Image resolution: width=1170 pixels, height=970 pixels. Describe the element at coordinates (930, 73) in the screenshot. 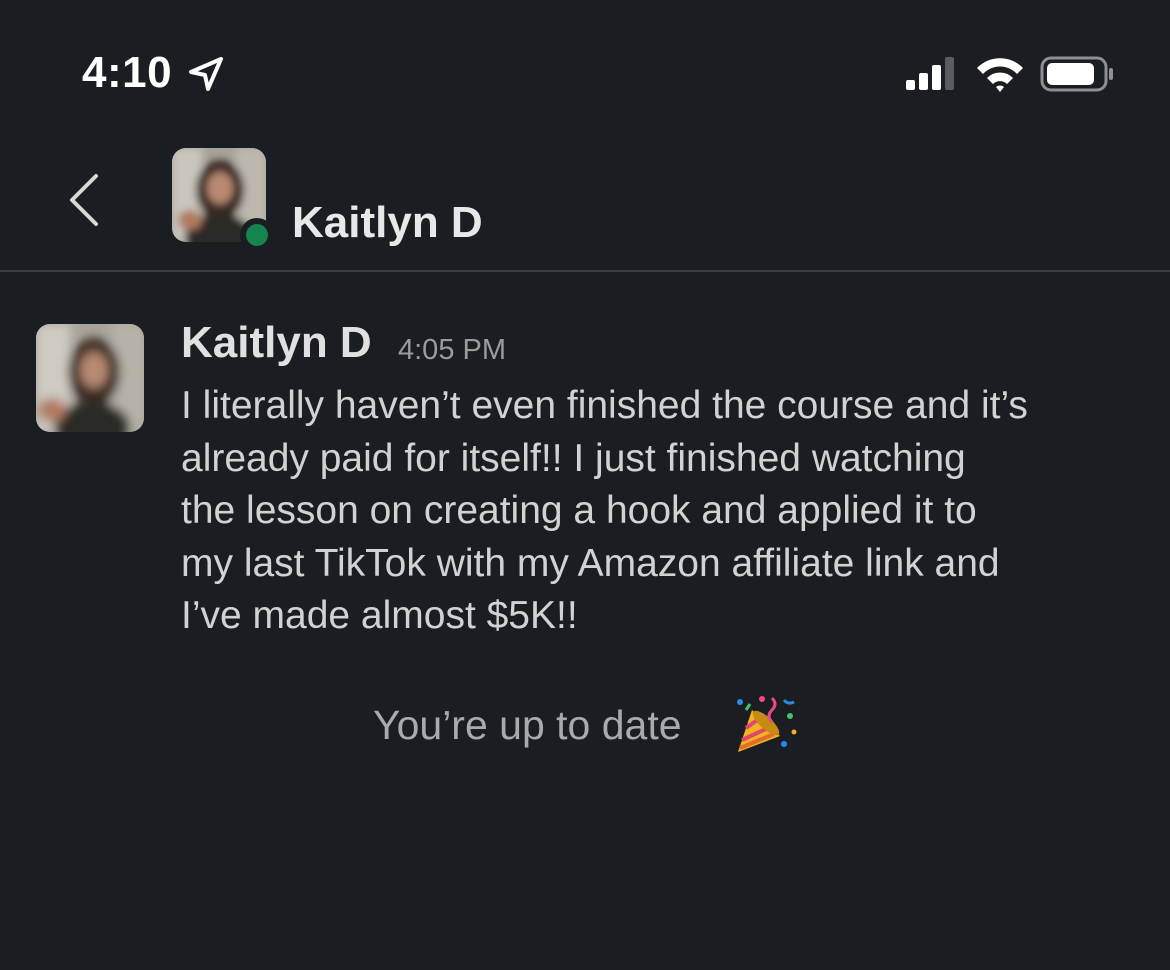

I see `cellular-signal-icon` at that location.